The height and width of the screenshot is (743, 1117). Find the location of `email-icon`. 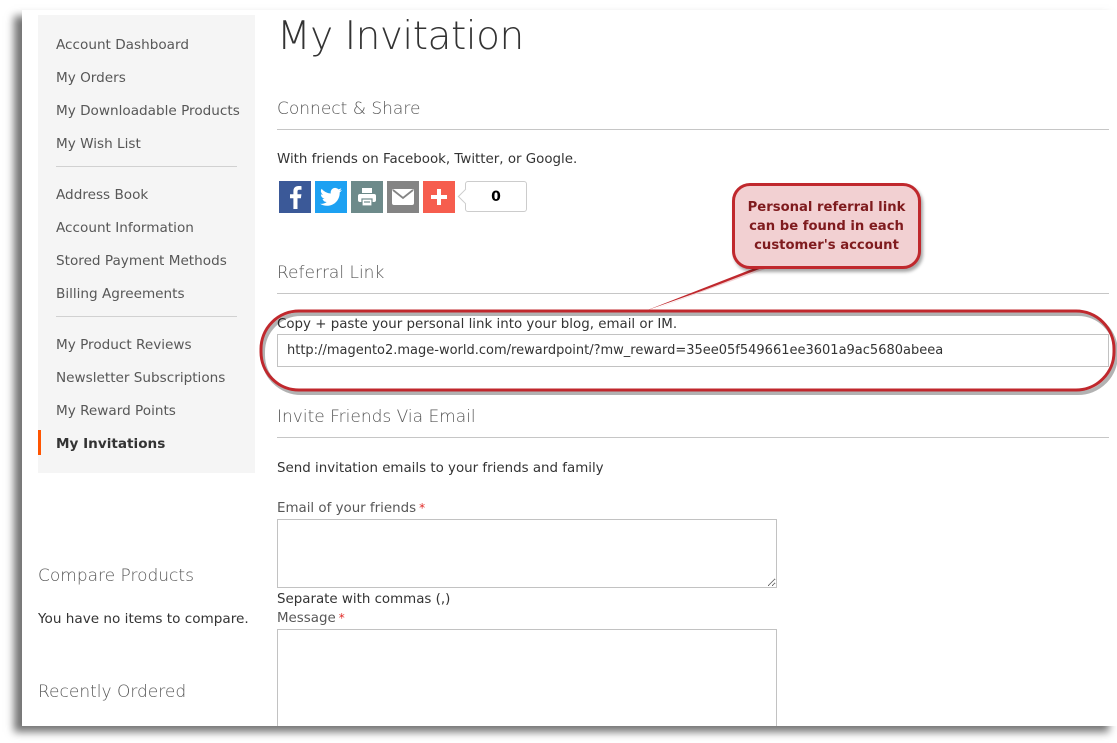

email-icon is located at coordinates (403, 197).